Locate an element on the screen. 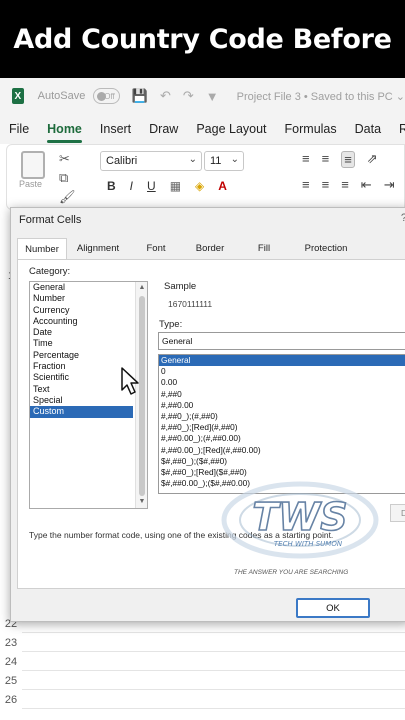  fill-color-icon: ◈ is located at coordinates (199, 186).